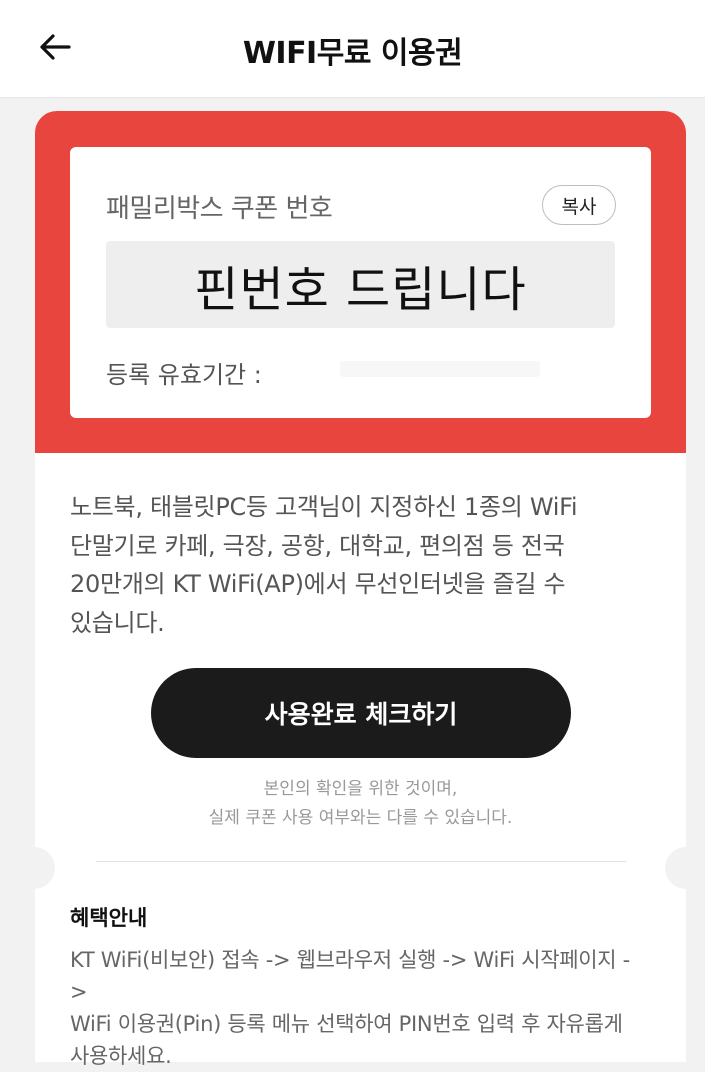 This screenshot has height=1072, width=705. Describe the element at coordinates (360, 289) in the screenshot. I see `pin-number: 핀번호 드립니다` at that location.